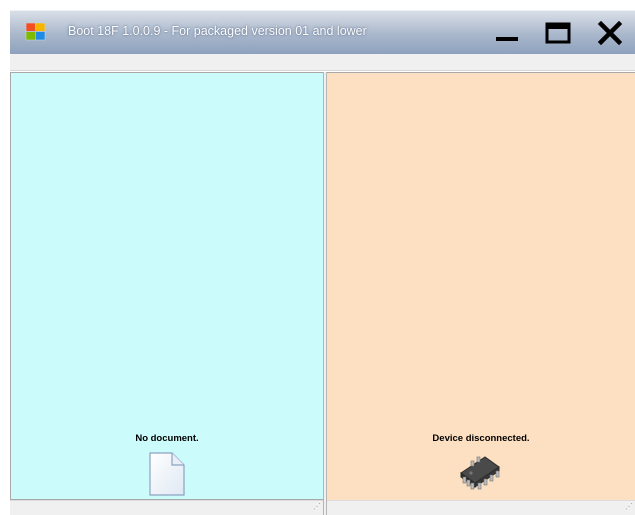  Describe the element at coordinates (481, 438) in the screenshot. I see `device-status: Device disconnected.` at that location.